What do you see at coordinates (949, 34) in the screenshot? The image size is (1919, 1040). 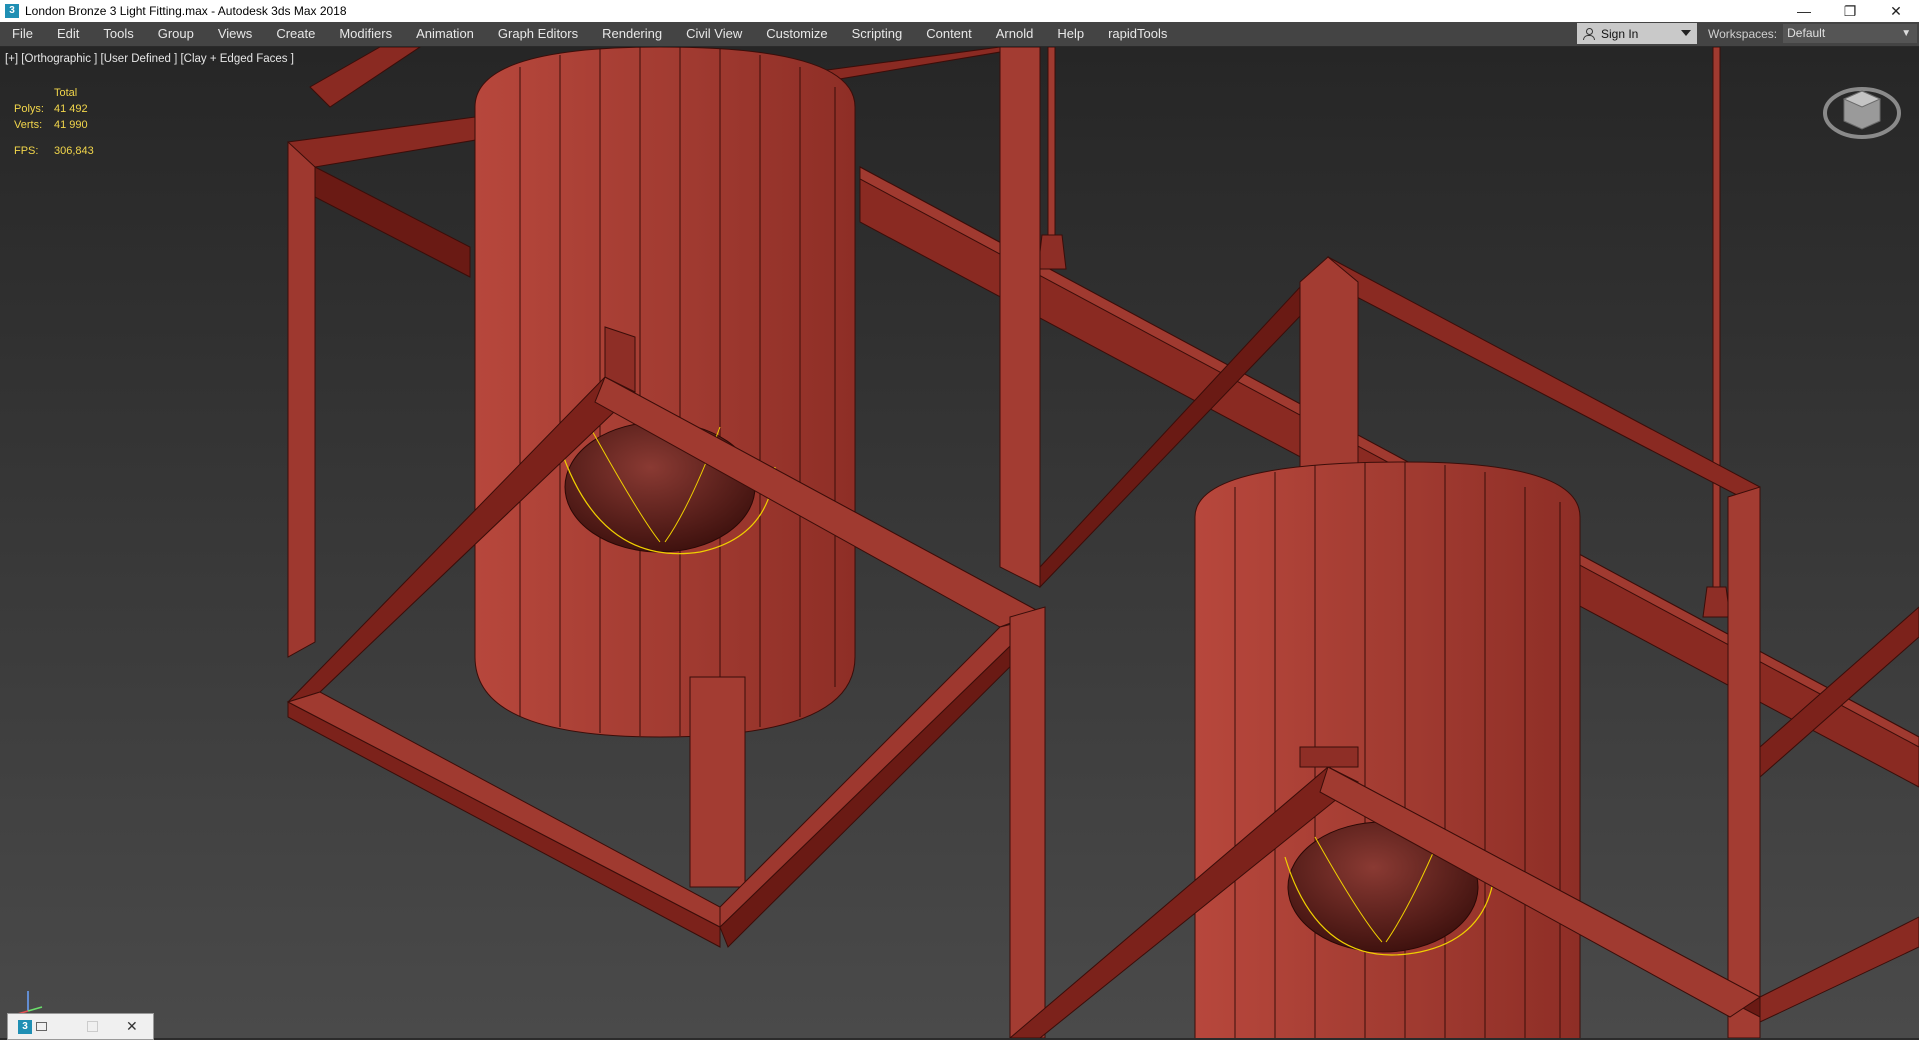 I see `menu-content: Content` at bounding box center [949, 34].